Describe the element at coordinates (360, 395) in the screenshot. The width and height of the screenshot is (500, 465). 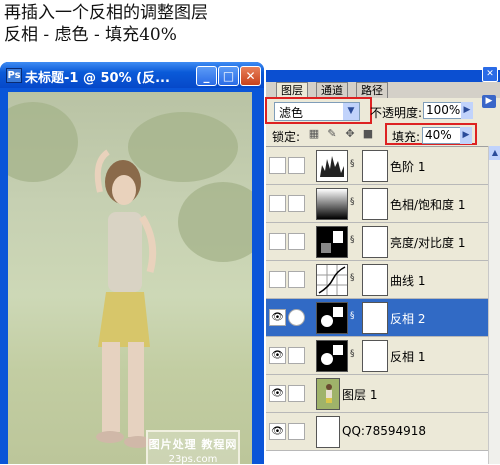
I see `layer-name: 图层 1` at that location.